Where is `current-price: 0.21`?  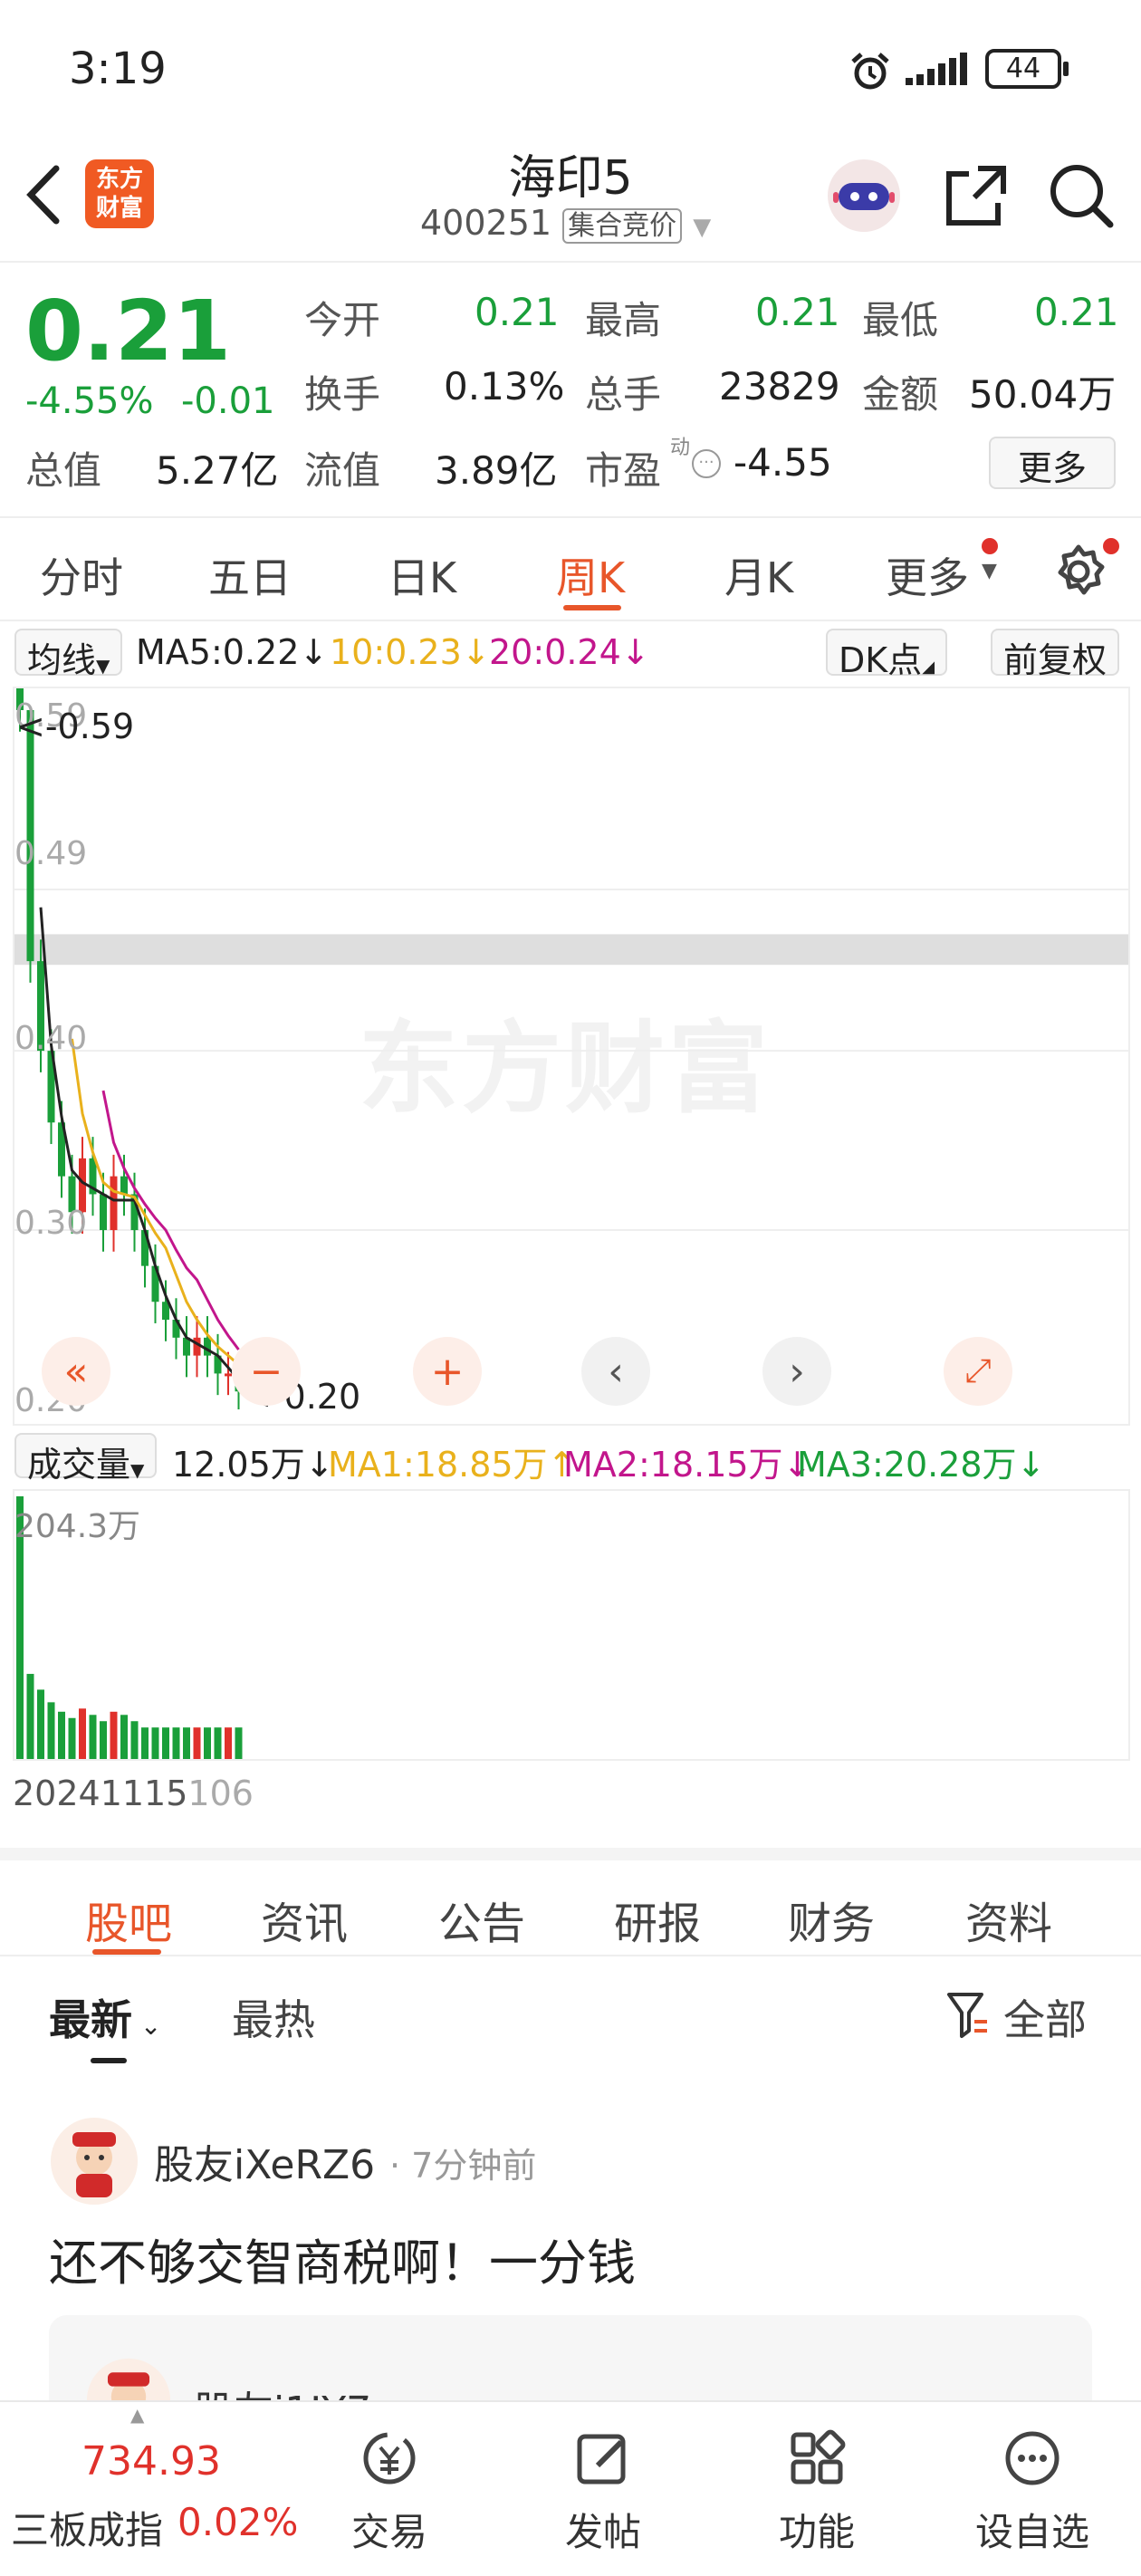
current-price: 0.21 is located at coordinates (128, 331).